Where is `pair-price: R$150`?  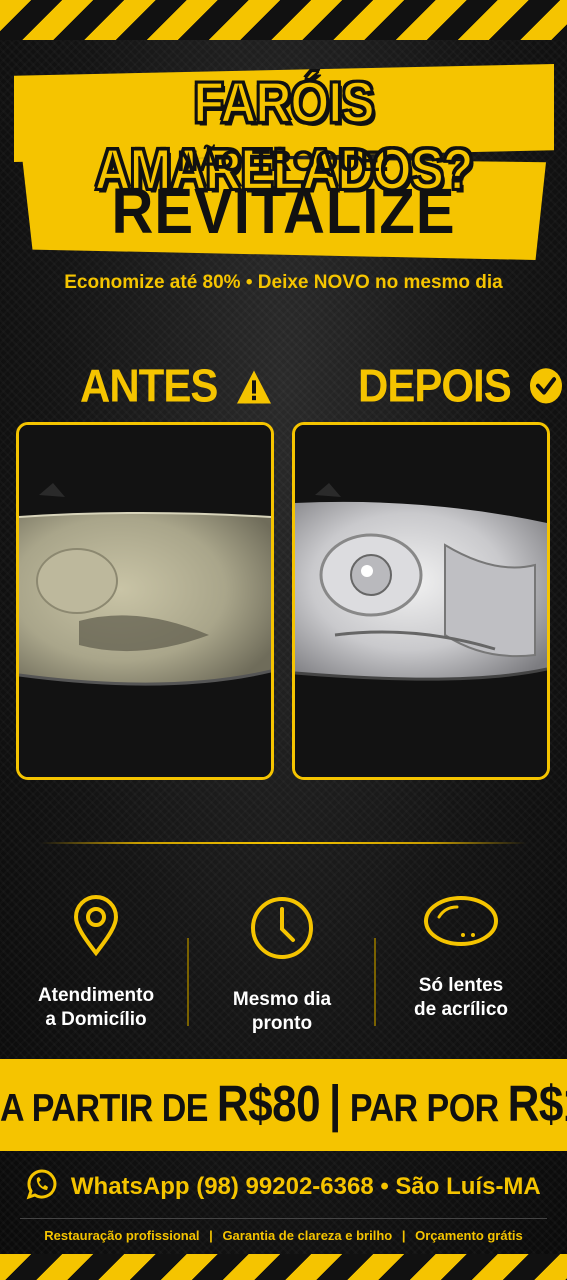
pair-price: R$150 is located at coordinates (537, 1104).